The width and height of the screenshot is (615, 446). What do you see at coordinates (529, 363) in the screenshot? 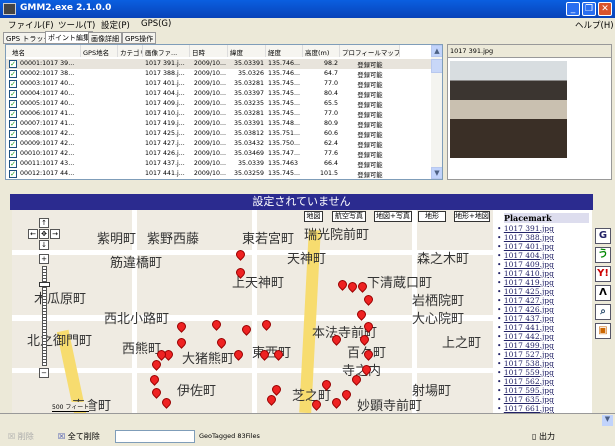
I see `placemark-link: 1017 538.jpg` at bounding box center [529, 363].